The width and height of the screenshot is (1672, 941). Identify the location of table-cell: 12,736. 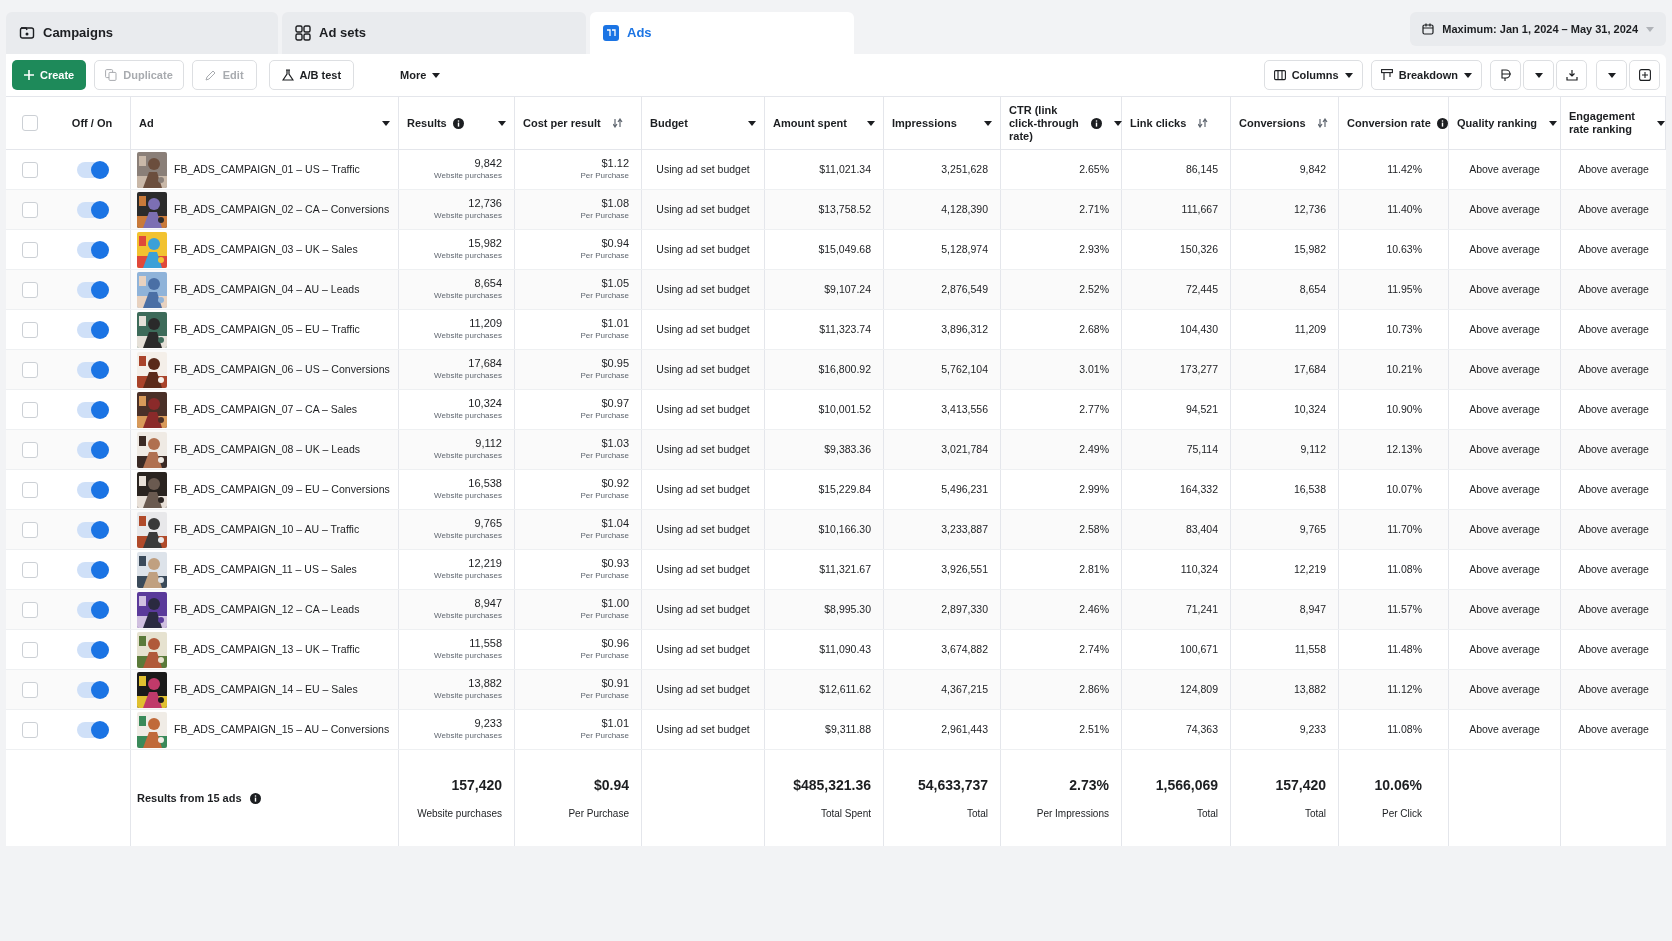
(485, 203).